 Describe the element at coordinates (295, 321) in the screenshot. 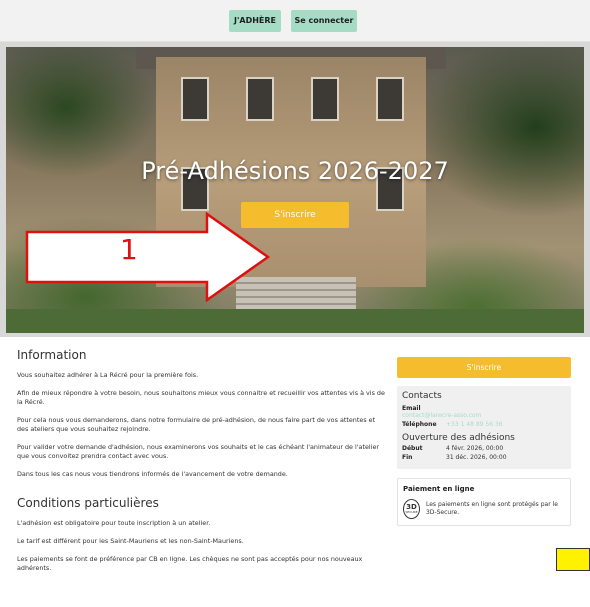

I see `garden-ground` at that location.